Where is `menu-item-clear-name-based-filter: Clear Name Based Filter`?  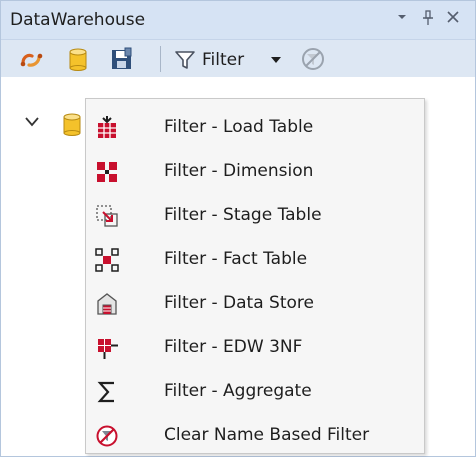 menu-item-clear-name-based-filter: Clear Name Based Filter is located at coordinates (255, 435).